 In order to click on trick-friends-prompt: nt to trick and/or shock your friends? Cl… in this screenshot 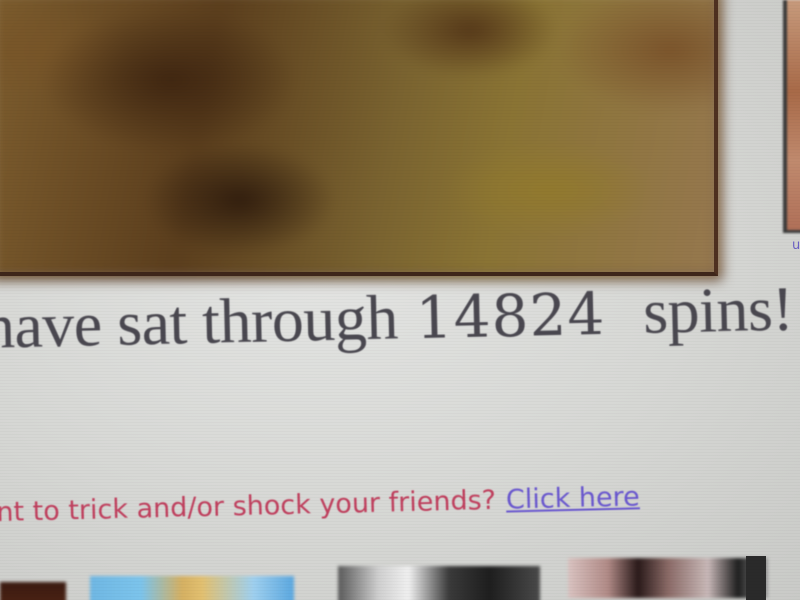, I will do `click(320, 504)`.